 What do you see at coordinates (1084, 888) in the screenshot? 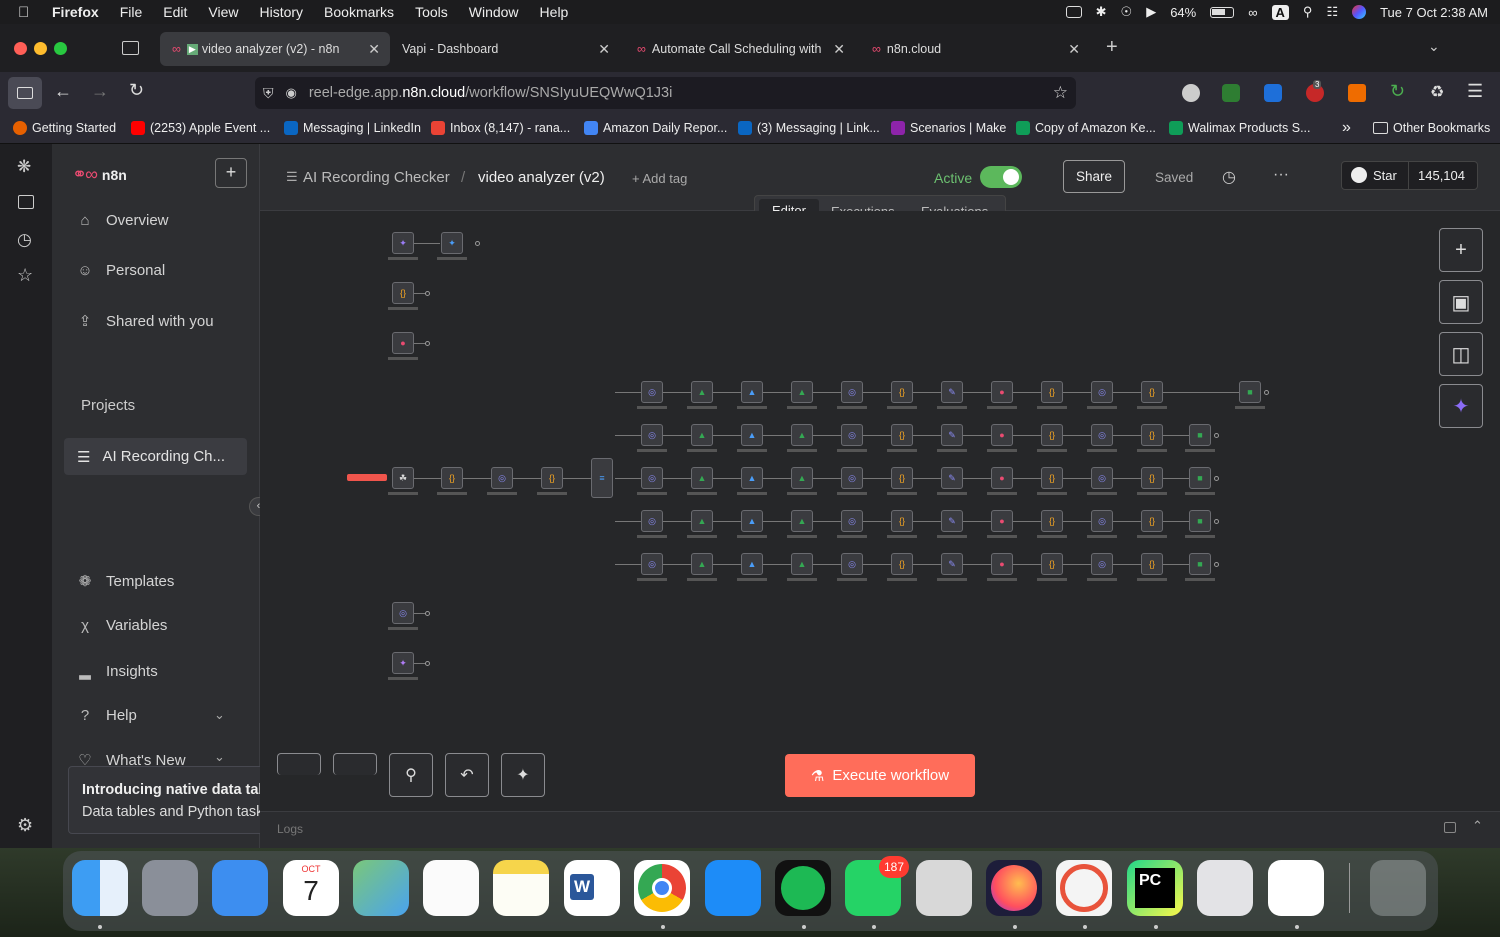
I see `tick-tick-icon` at bounding box center [1084, 888].